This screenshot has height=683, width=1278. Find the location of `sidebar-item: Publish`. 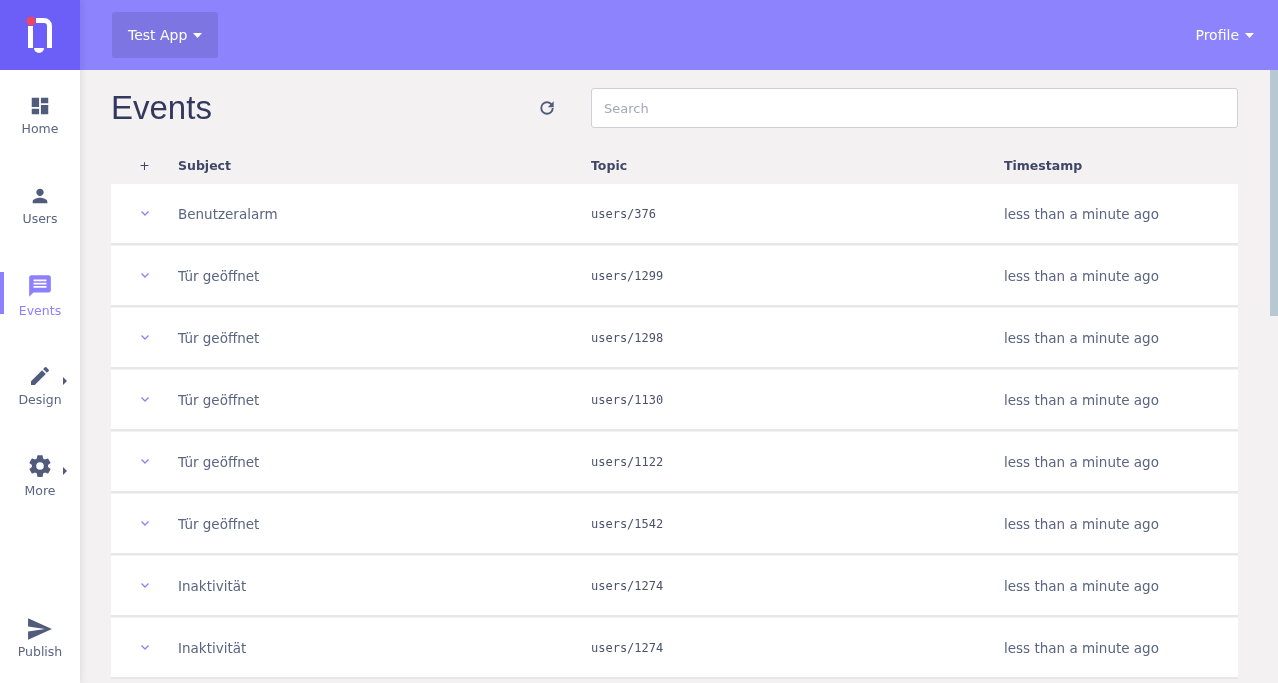

sidebar-item: Publish is located at coordinates (40, 638).